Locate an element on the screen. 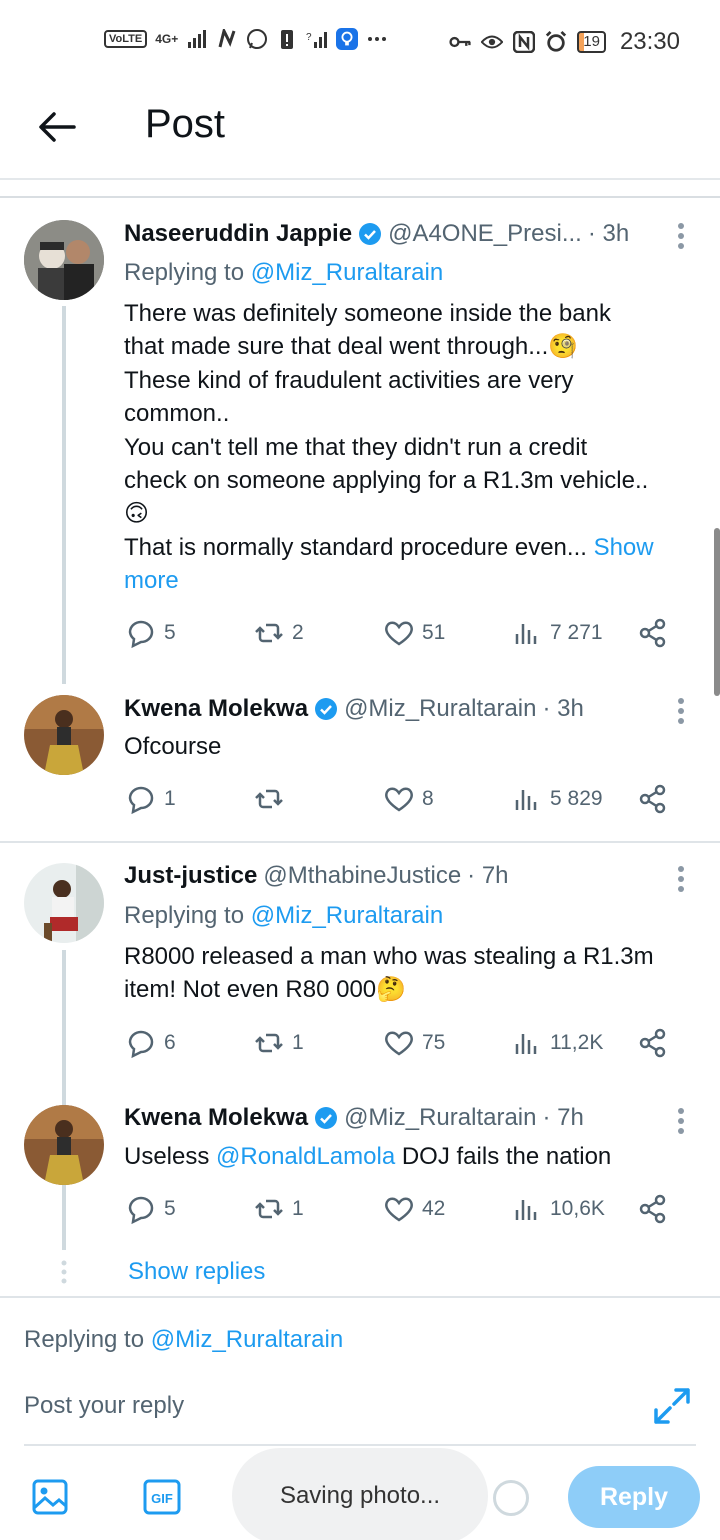  tweet-header: Kwena Molekwa @Miz_Ruraltarain · 7h is located at coordinates (354, 1118).